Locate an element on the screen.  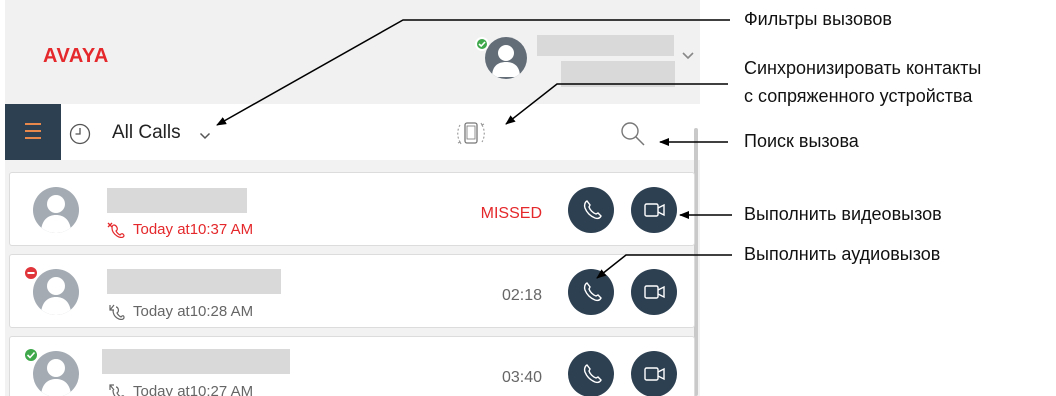
annotation-sync-line1: Синхронизировать контакты is located at coordinates (863, 68).